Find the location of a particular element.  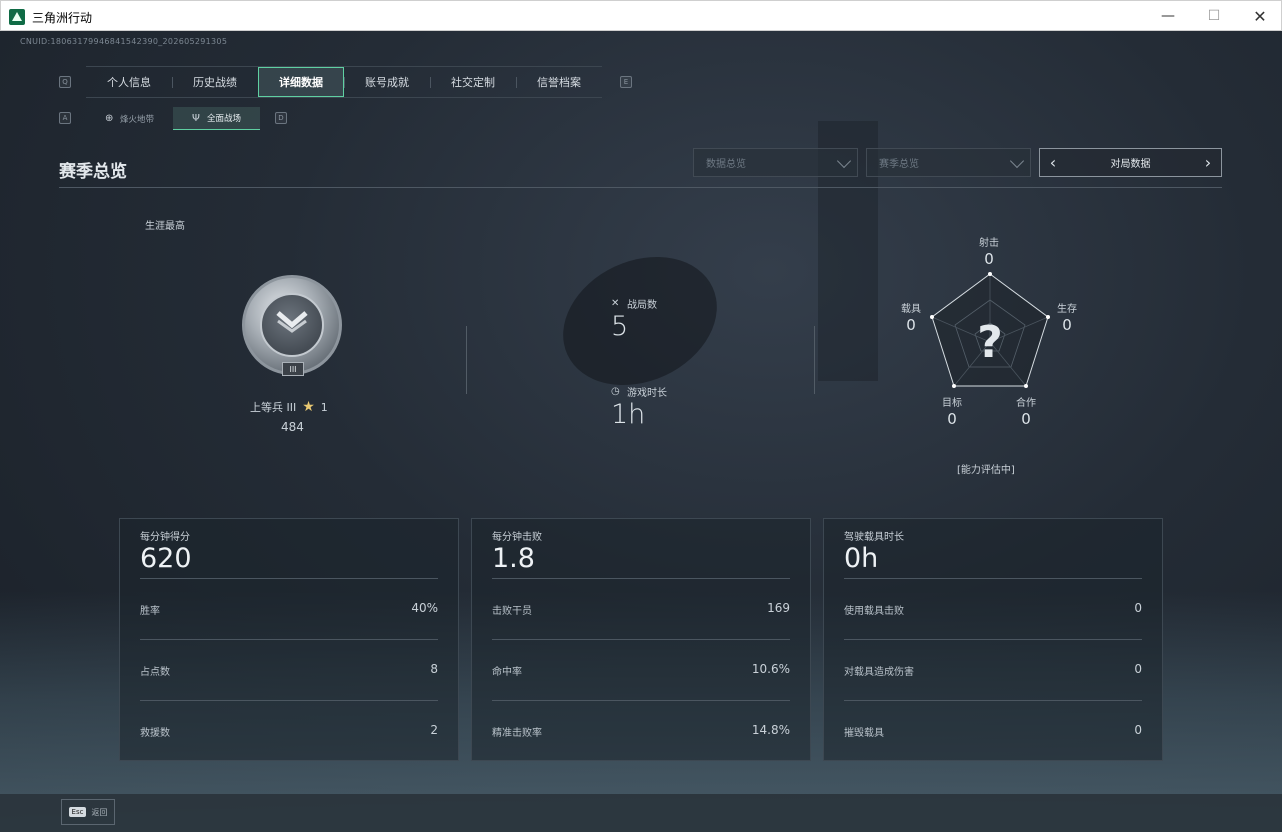

row-label: 救援数 is located at coordinates (155, 733).